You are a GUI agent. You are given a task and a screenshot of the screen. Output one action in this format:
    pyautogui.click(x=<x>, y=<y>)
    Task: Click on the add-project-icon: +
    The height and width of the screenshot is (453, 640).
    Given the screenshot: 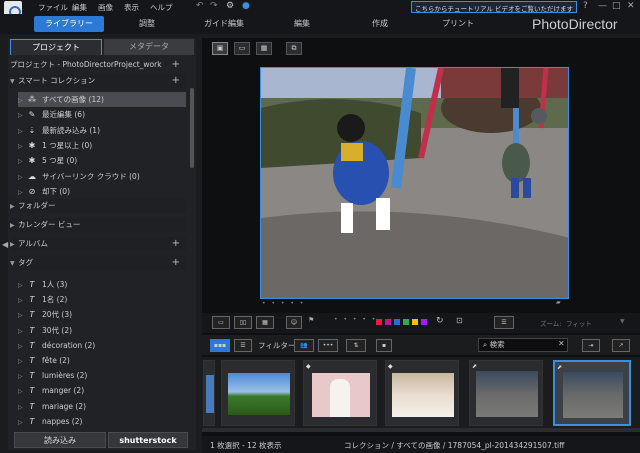 What is the action you would take?
    pyautogui.click(x=176, y=65)
    